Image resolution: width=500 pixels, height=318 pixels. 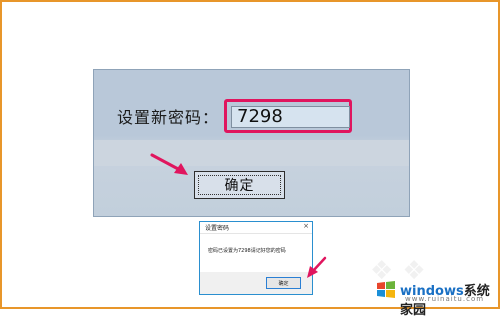 I want to click on dialog-message: 密码已设置为7298请记好您的密码, so click(x=247, y=251).